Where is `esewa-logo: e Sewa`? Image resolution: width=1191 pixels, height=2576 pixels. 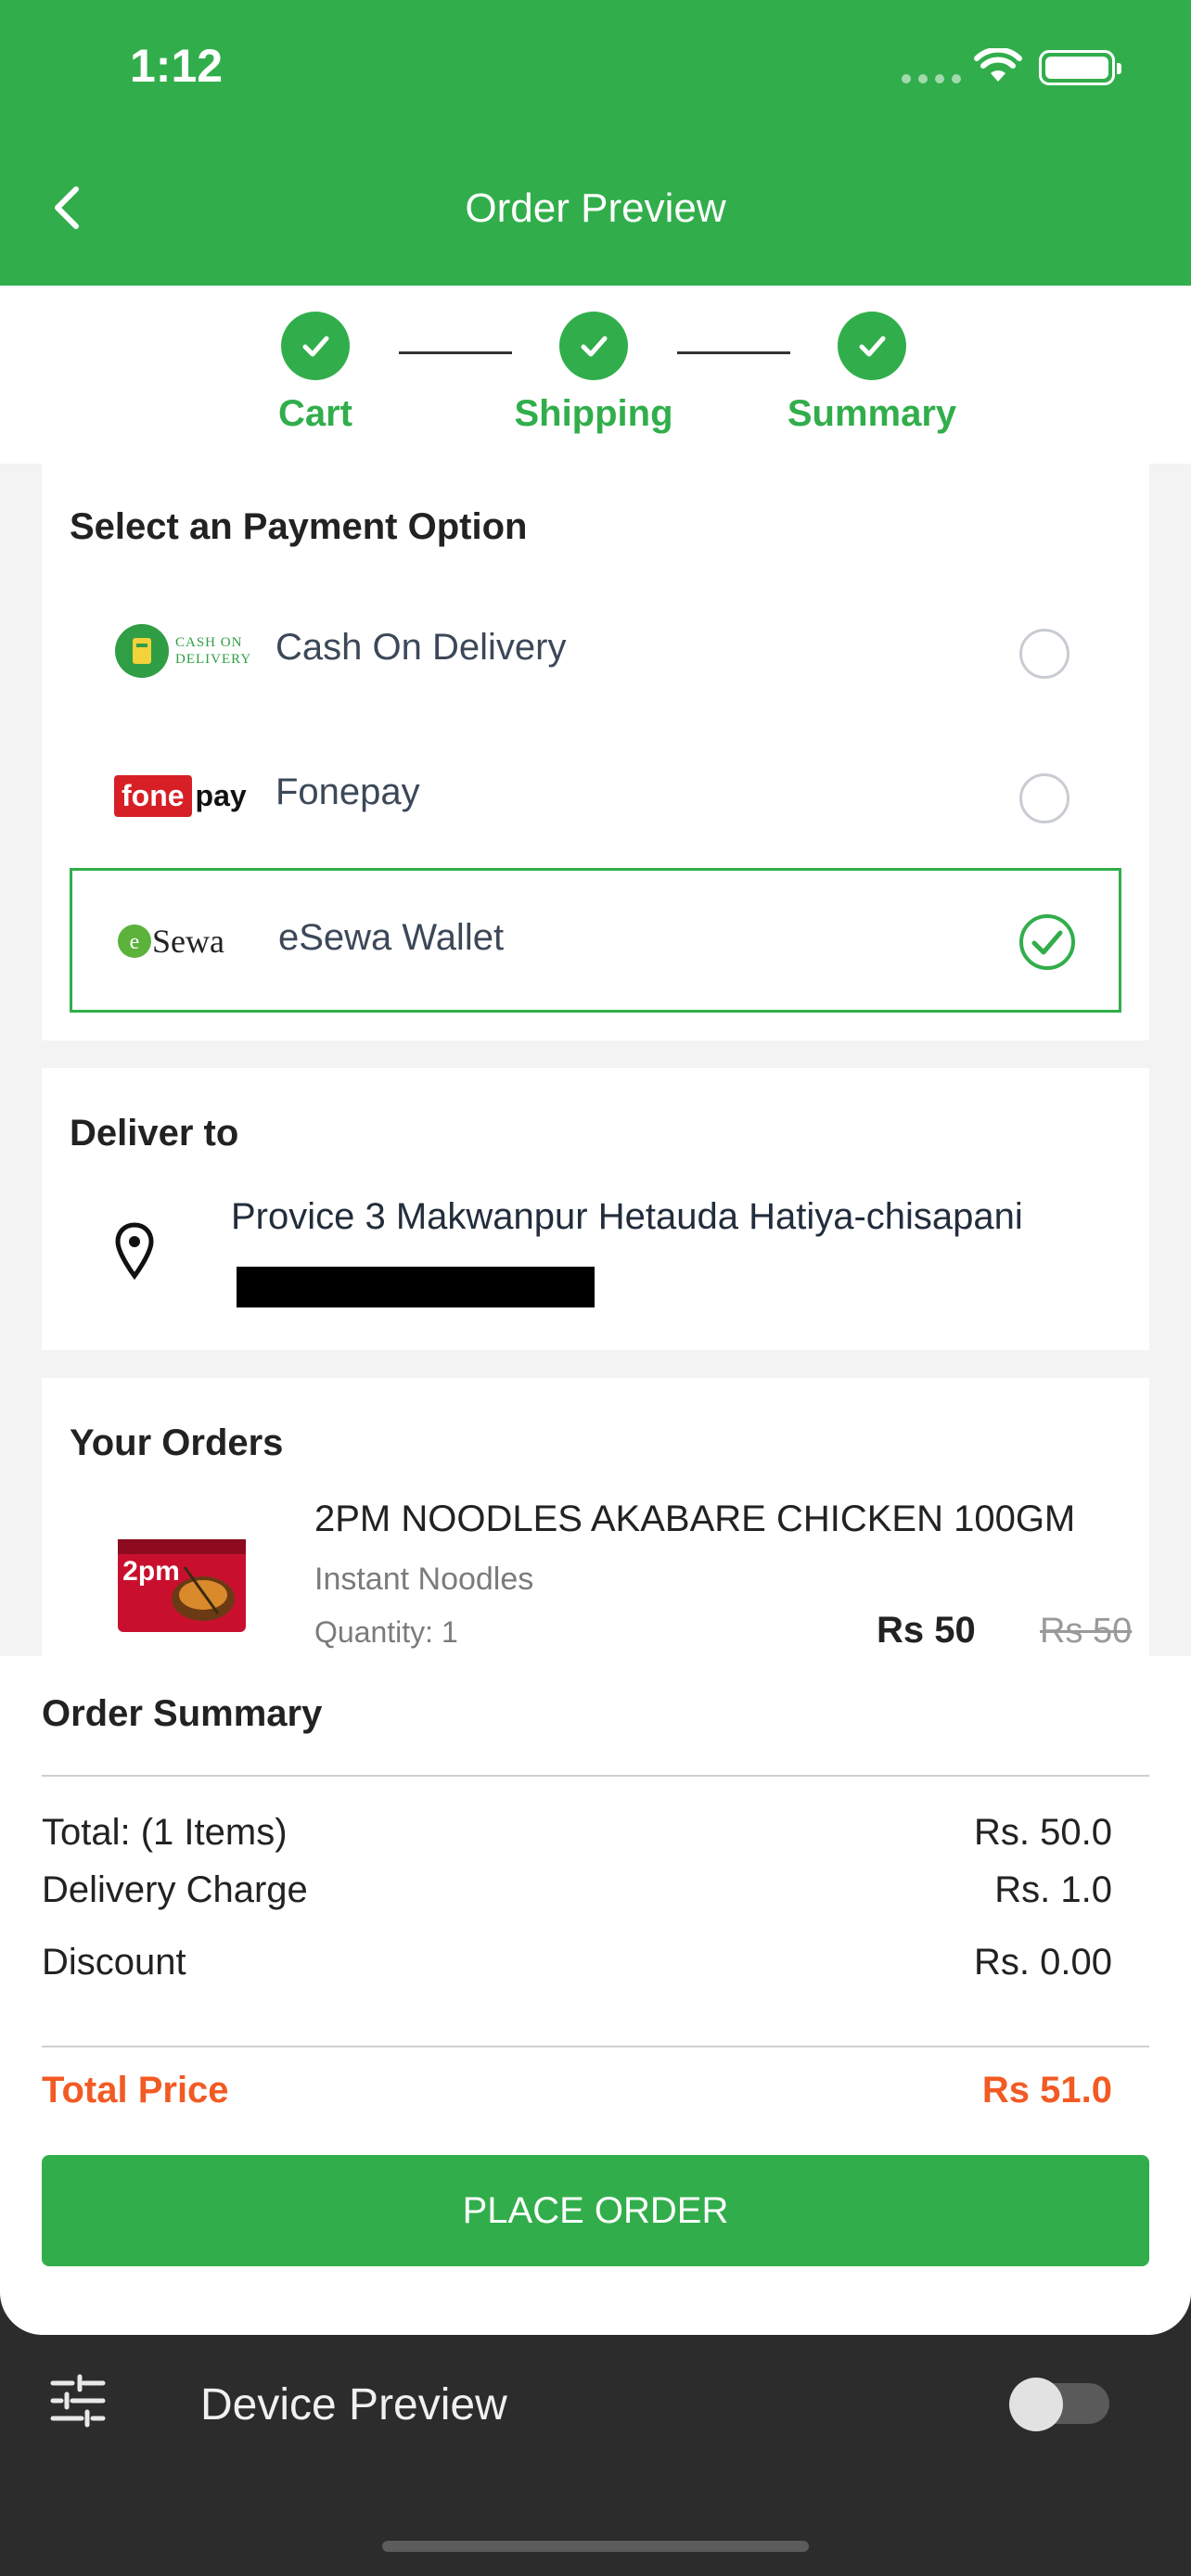 esewa-logo: e Sewa is located at coordinates (190, 941).